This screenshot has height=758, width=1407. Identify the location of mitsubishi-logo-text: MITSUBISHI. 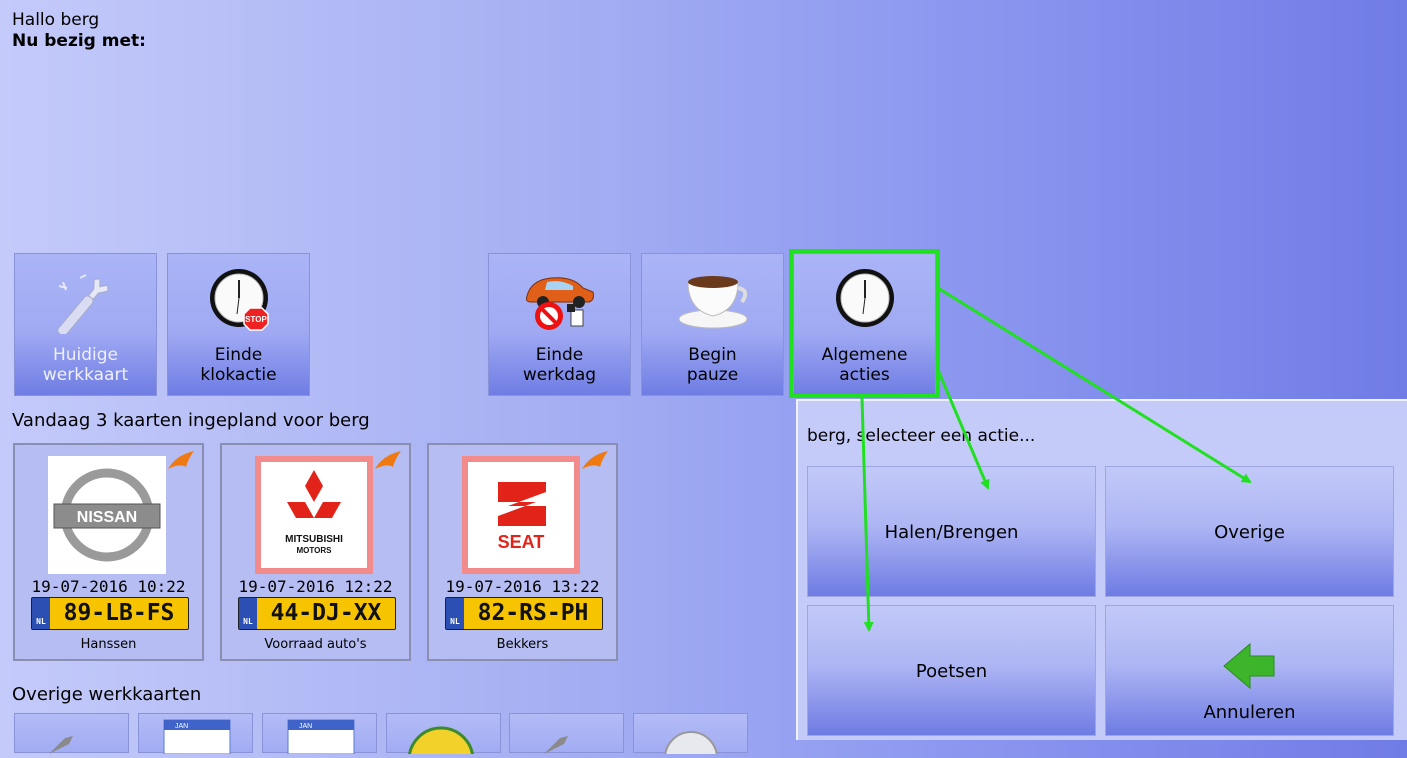
(314, 539).